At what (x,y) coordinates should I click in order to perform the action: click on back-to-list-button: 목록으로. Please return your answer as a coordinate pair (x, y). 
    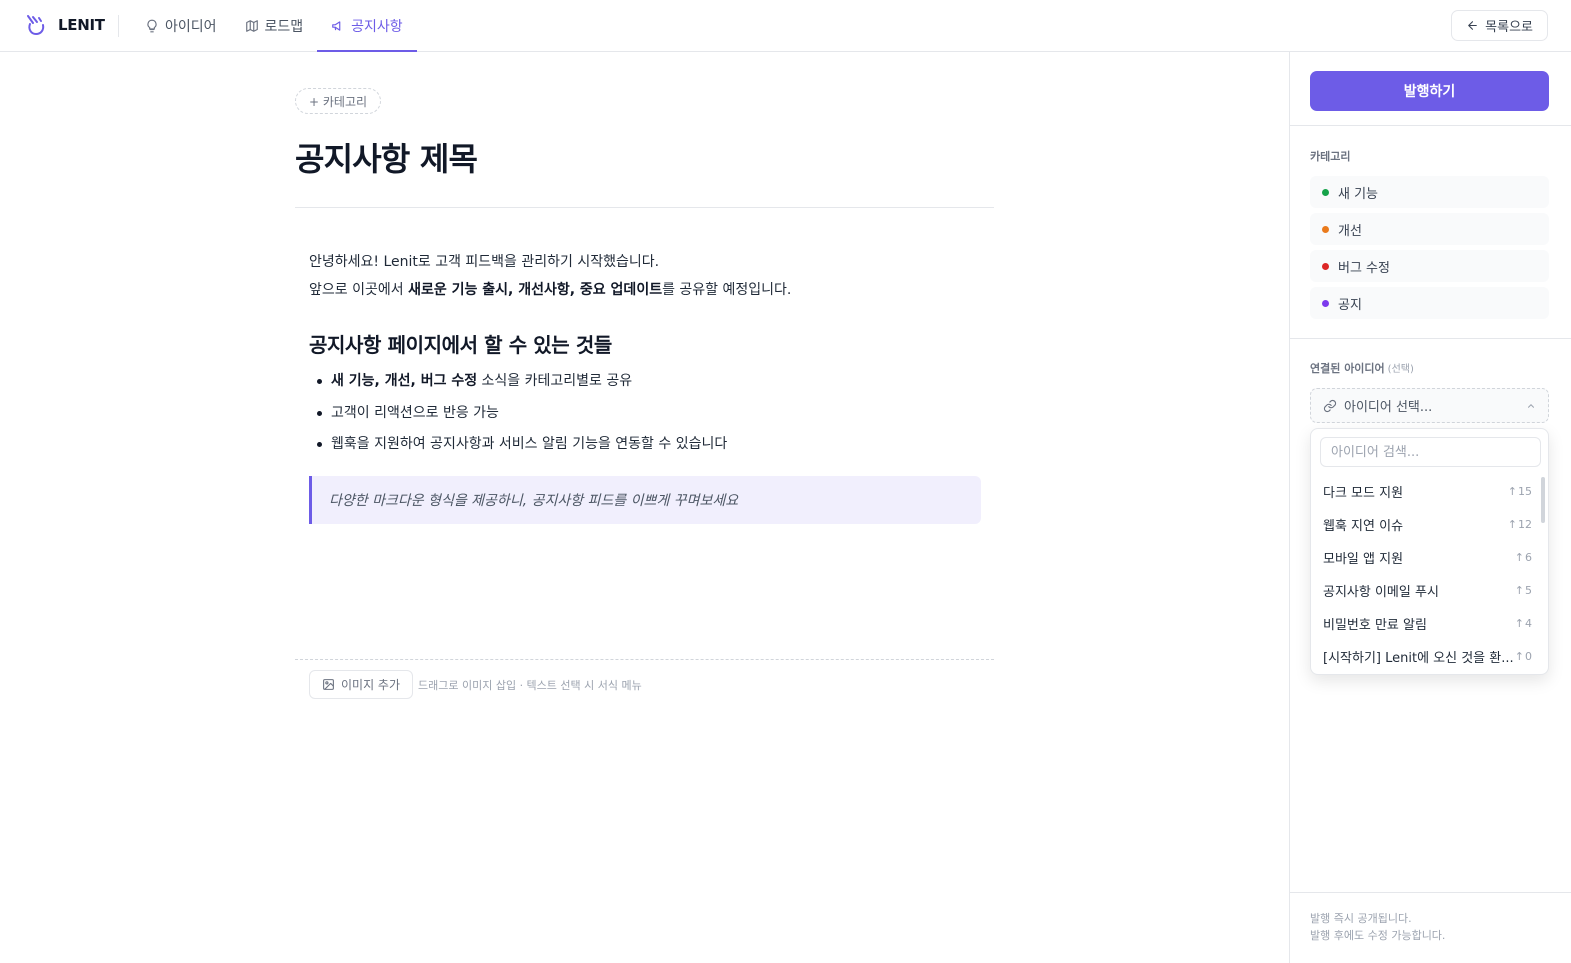
    Looking at the image, I should click on (1499, 25).